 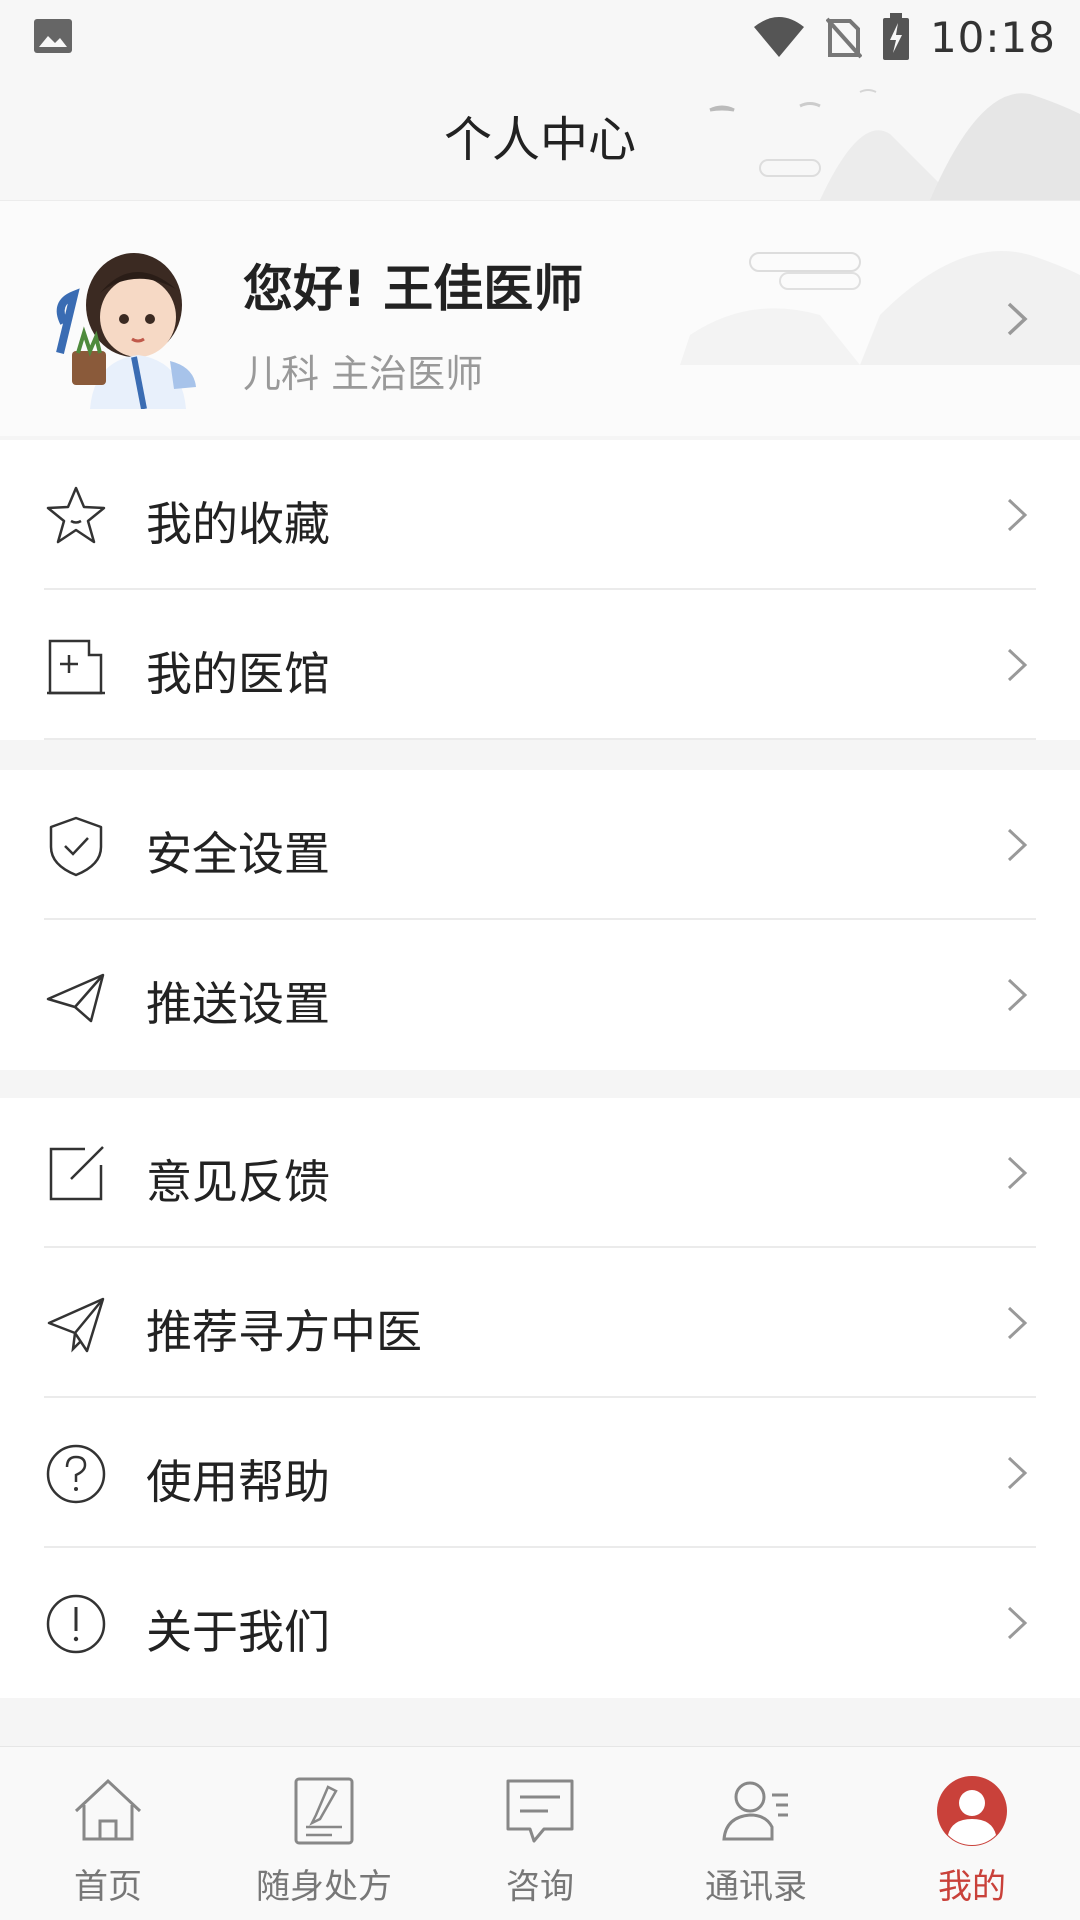 I want to click on landscape-decoration-lower, so click(x=880, y=308).